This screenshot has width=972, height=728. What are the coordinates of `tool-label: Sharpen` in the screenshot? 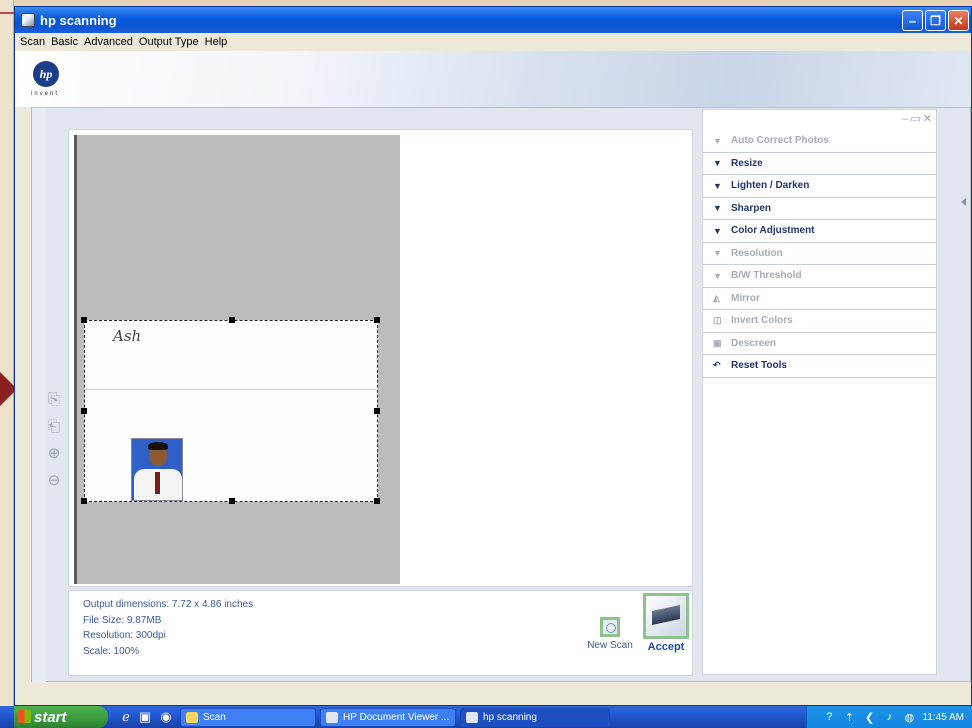 It's located at (751, 208).